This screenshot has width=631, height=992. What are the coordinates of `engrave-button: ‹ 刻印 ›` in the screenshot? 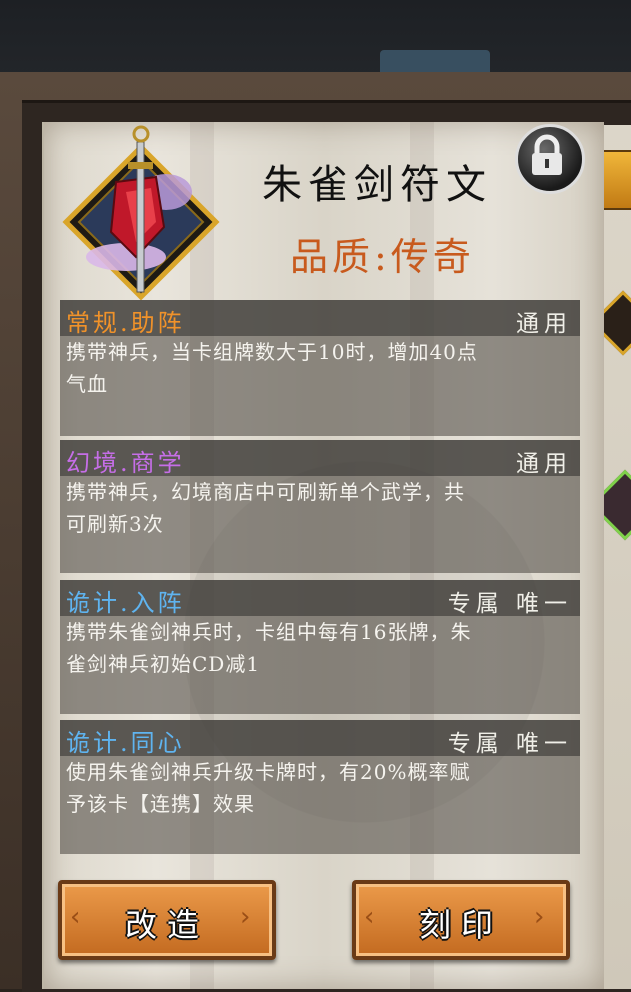 It's located at (461, 920).